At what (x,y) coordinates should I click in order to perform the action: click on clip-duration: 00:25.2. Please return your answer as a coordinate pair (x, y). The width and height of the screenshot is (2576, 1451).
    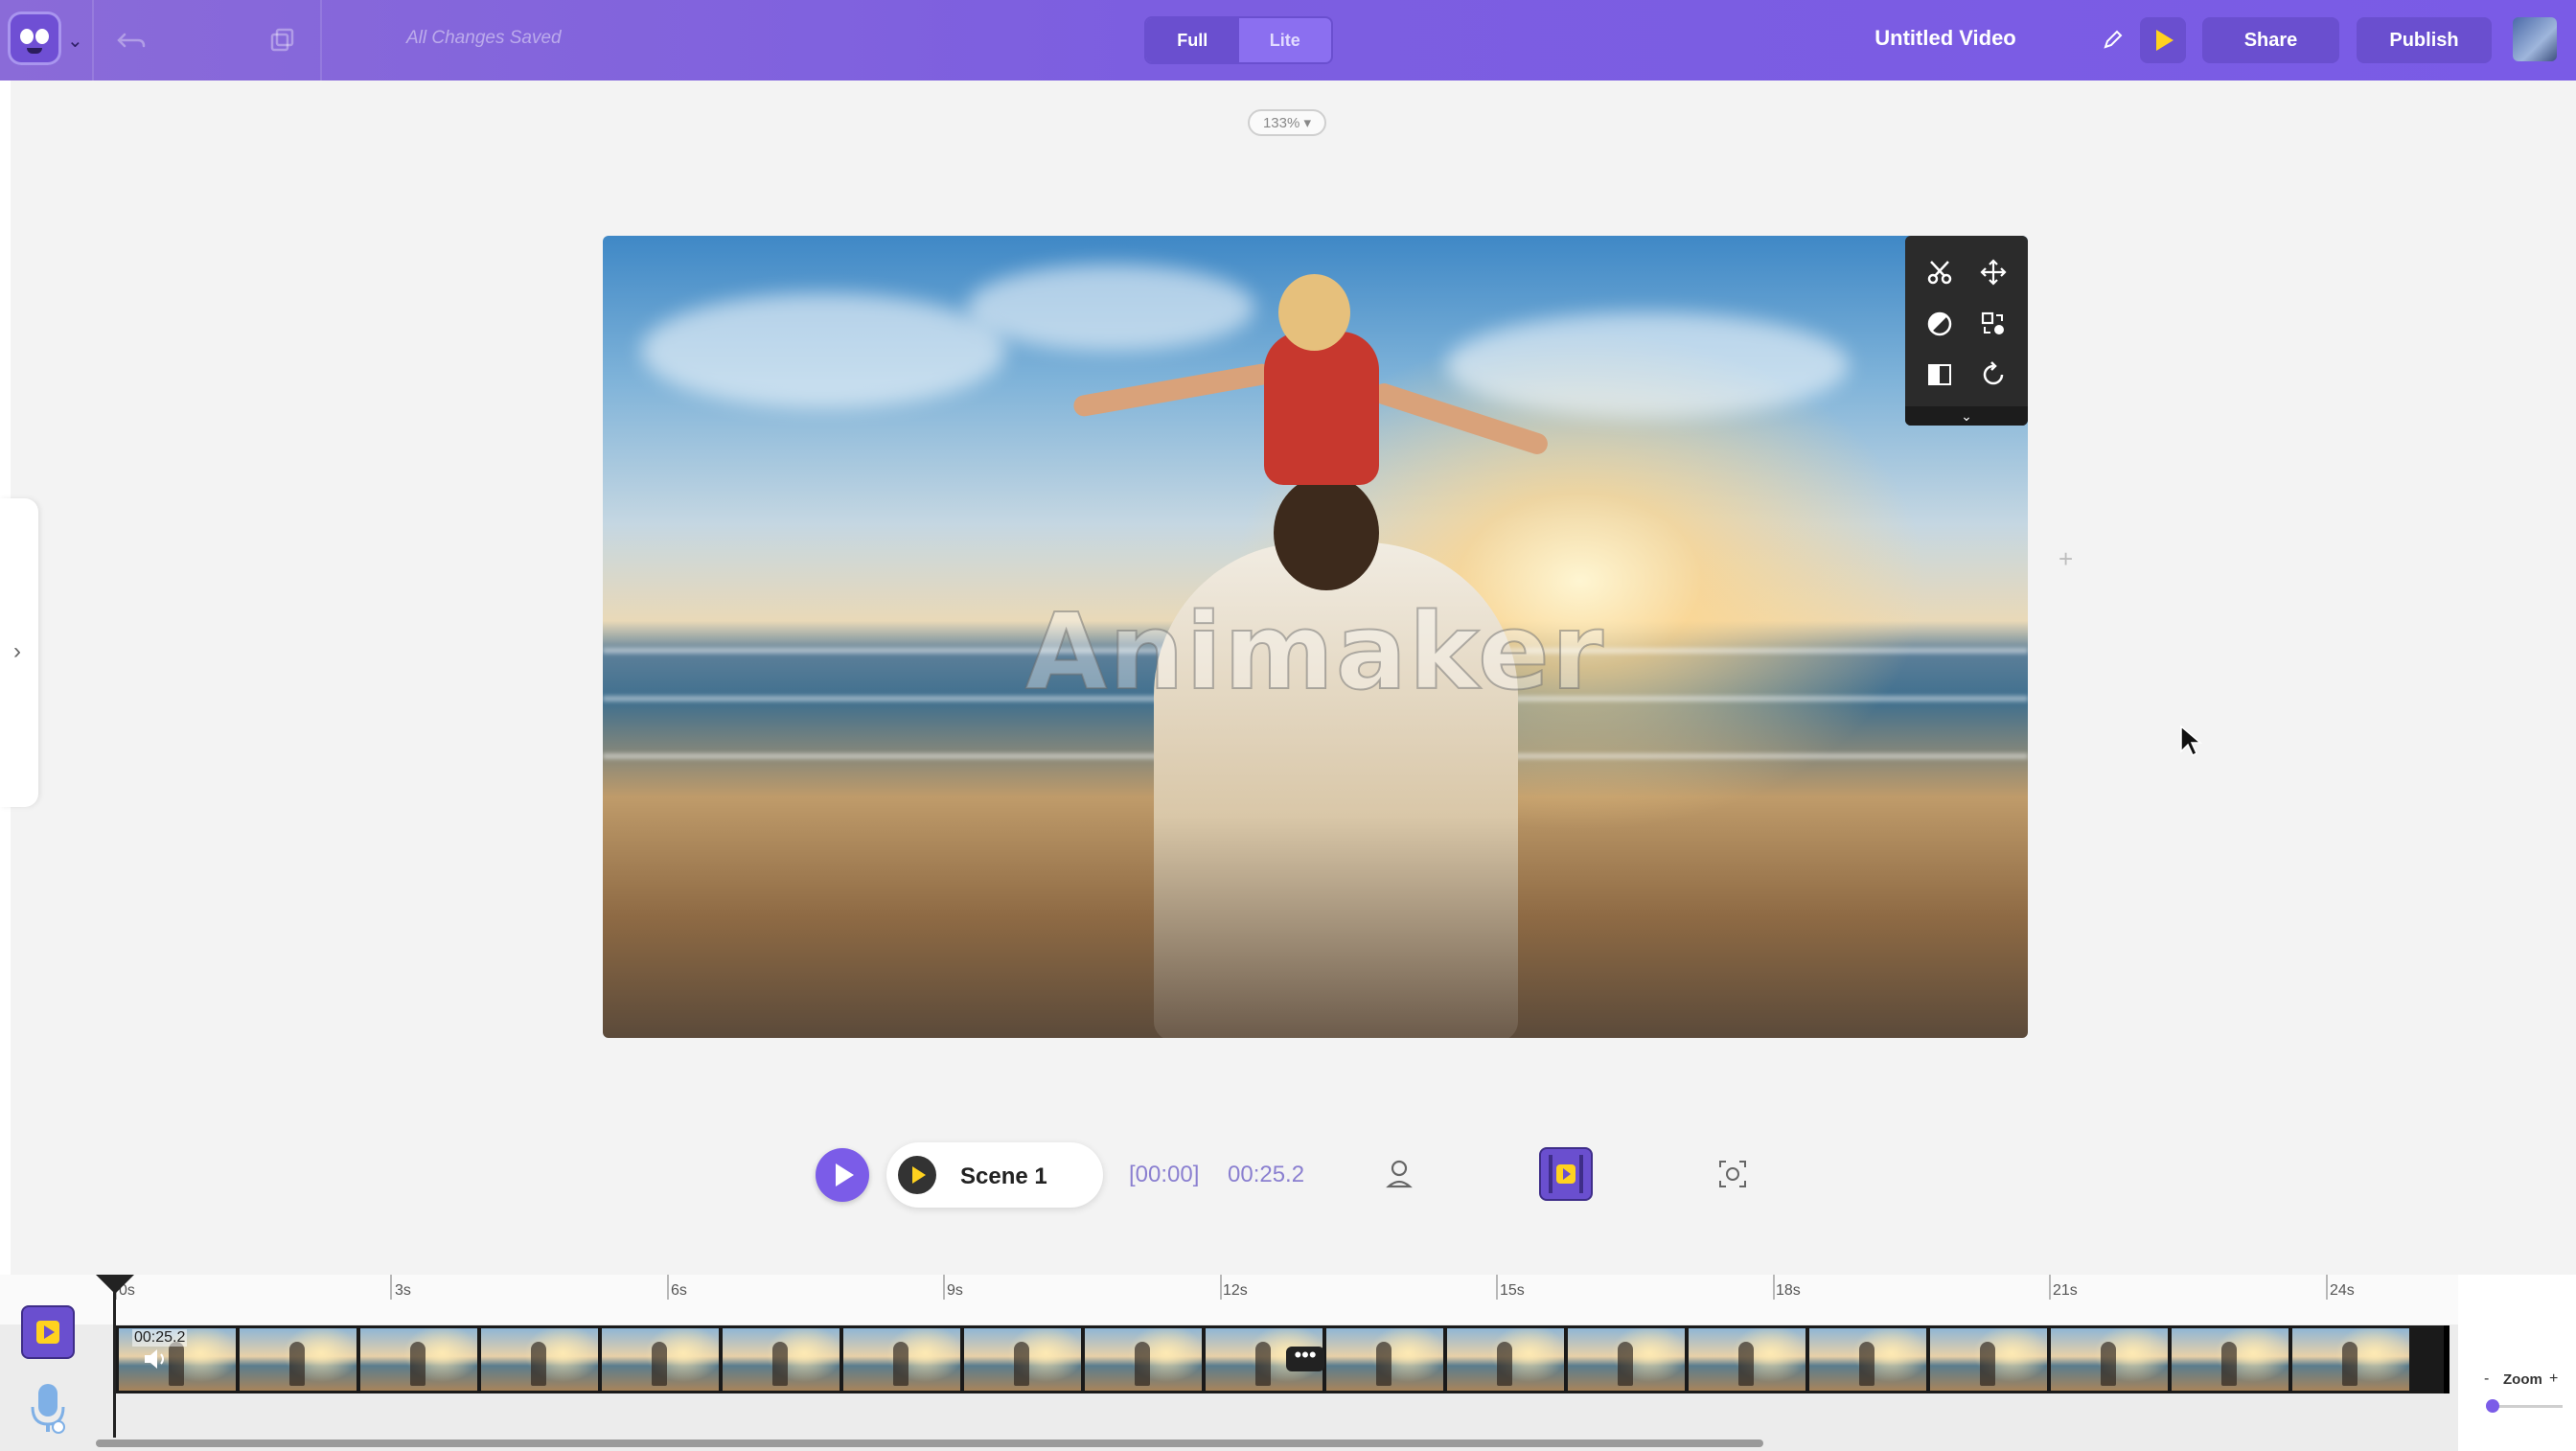
    Looking at the image, I should click on (160, 1338).